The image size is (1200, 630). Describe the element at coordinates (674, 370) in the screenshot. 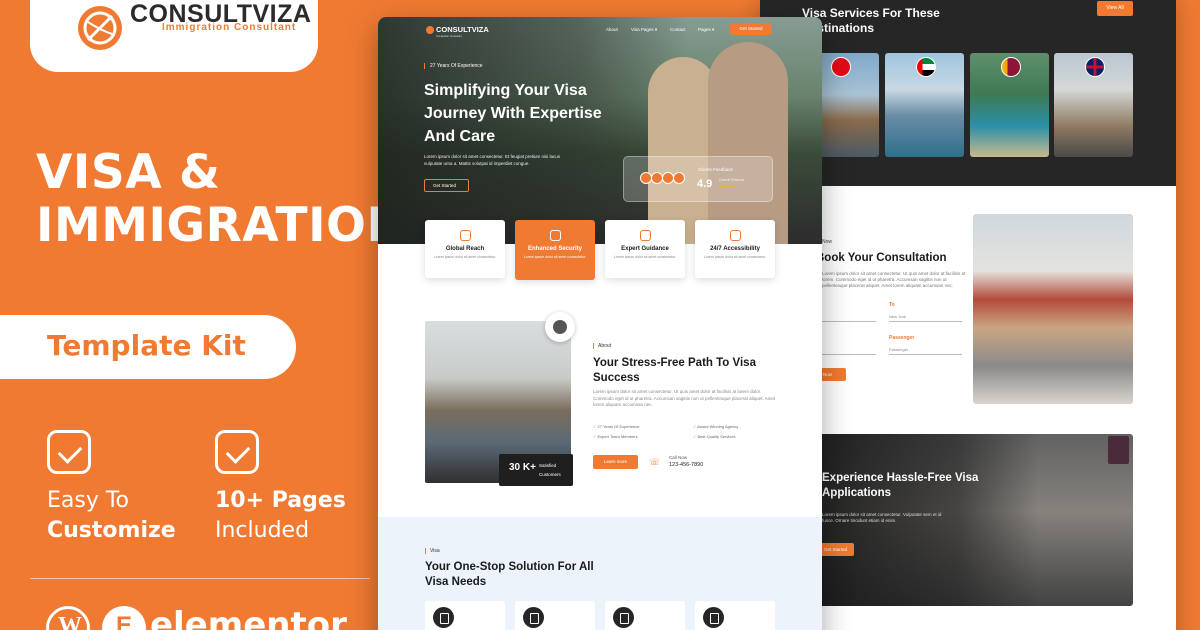

I see `about-title: Your Stress-Free Path To Visa Success` at that location.